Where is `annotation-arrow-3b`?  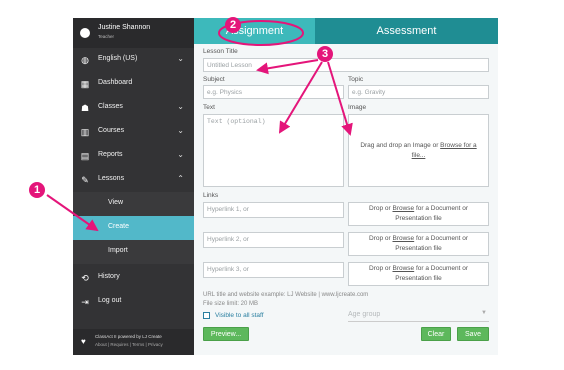 annotation-arrow-3b is located at coordinates (300, 97).